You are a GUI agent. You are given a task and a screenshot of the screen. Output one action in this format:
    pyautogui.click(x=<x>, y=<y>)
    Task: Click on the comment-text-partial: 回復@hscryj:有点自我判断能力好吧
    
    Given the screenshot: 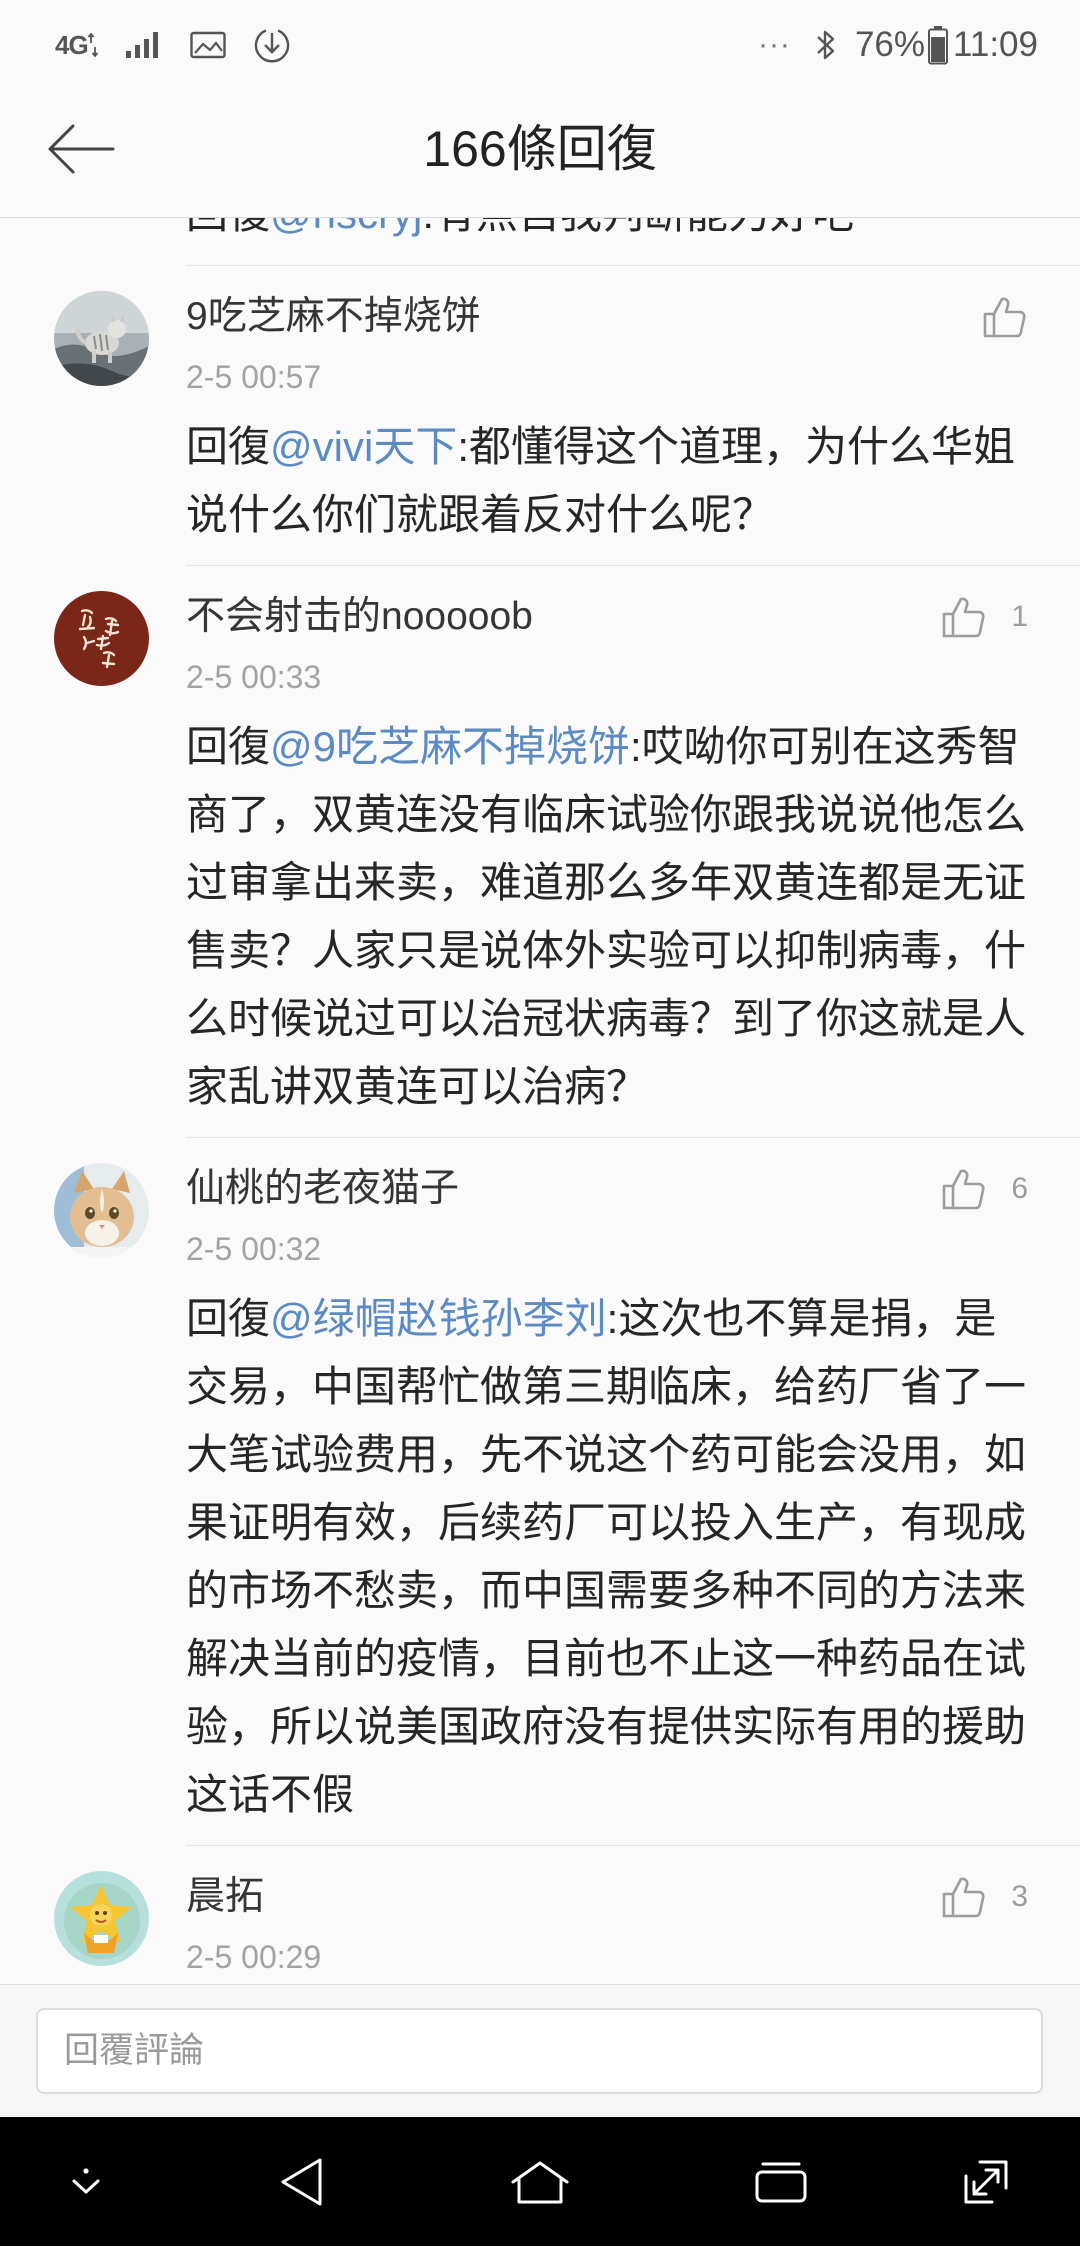 What is the action you would take?
    pyautogui.click(x=633, y=242)
    